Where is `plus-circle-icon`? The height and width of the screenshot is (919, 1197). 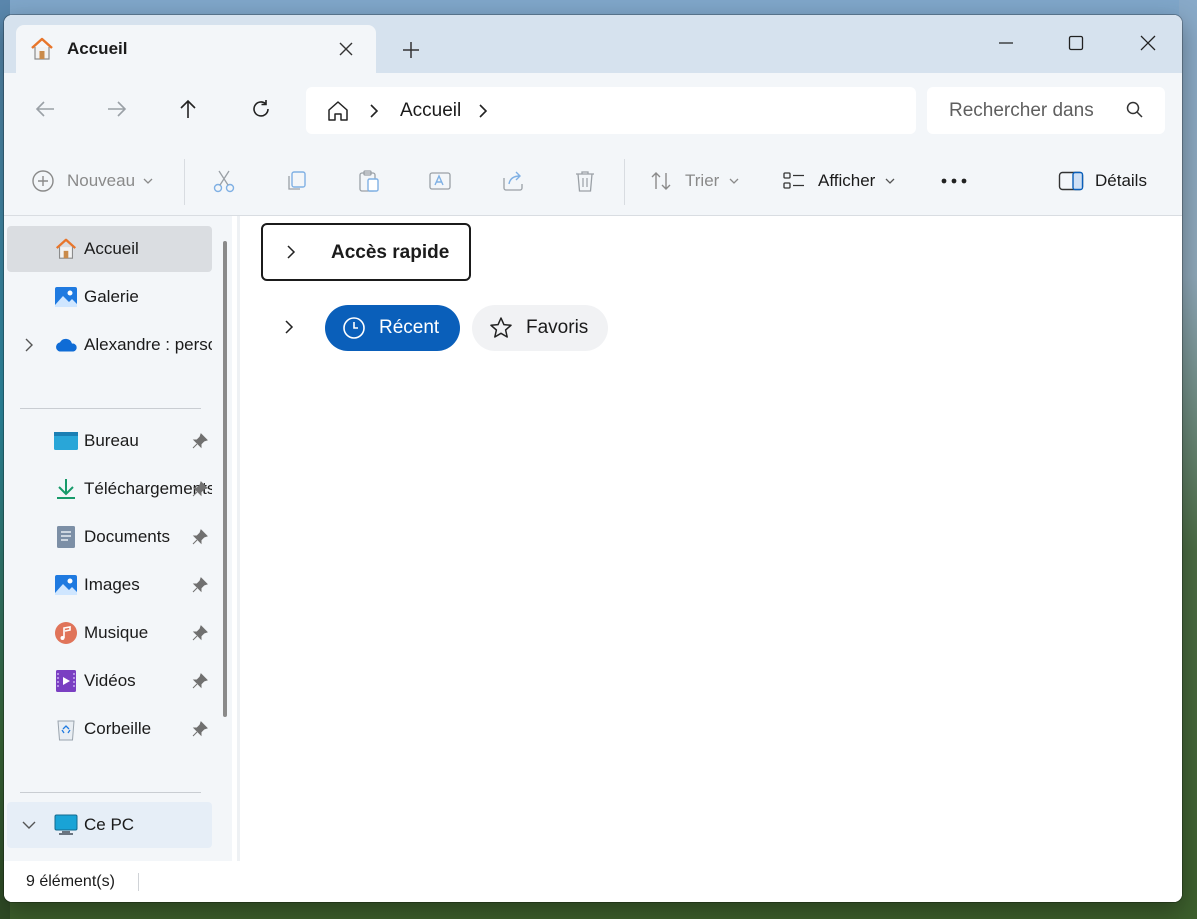
plus-circle-icon is located at coordinates (43, 181).